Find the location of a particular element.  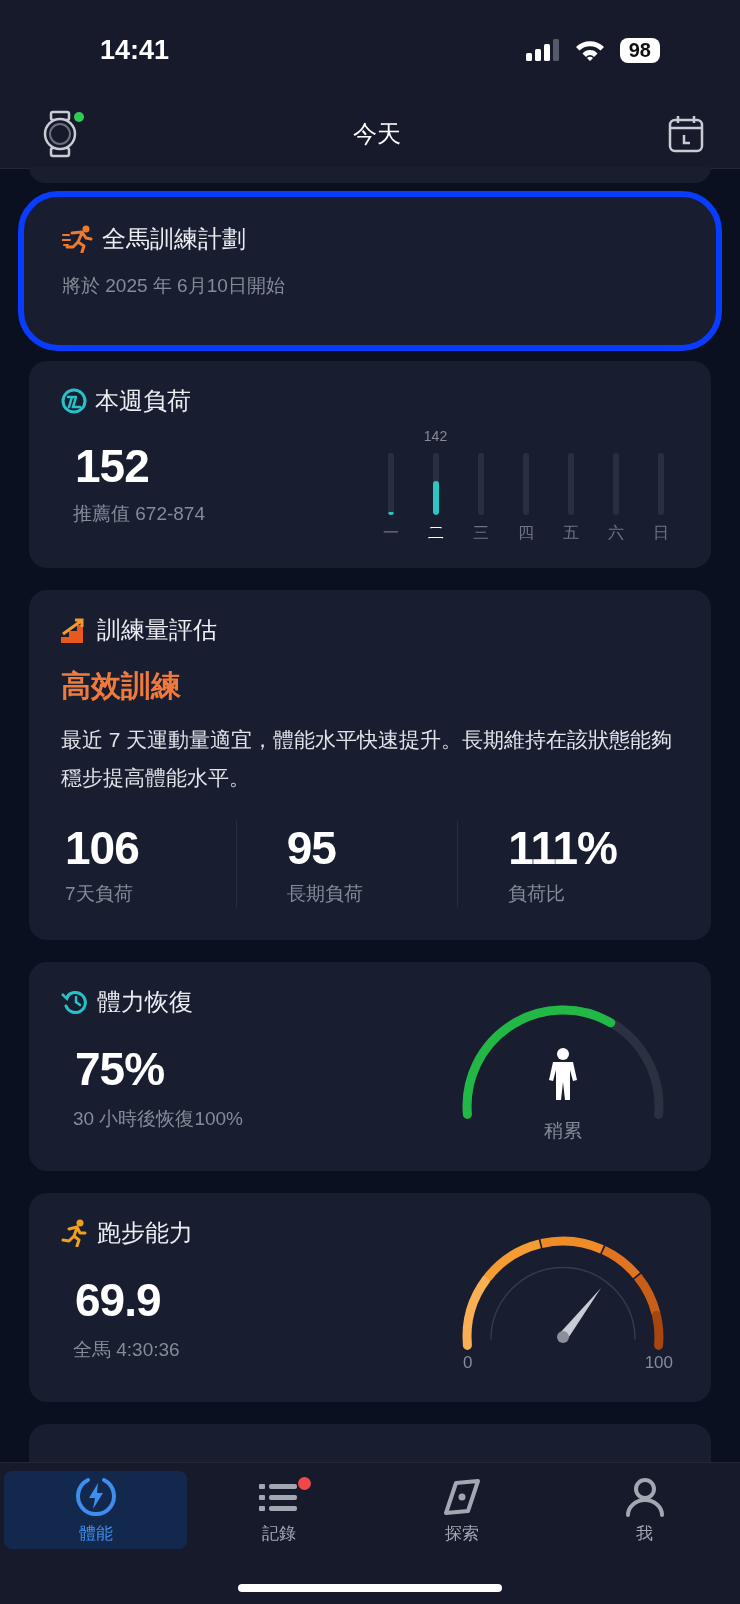

card-title: 本週負荷 is located at coordinates (143, 401).